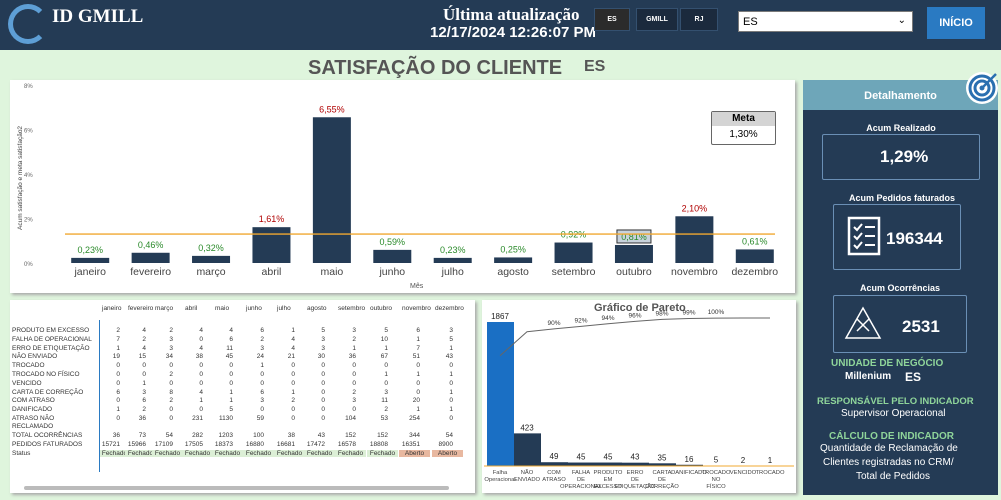 Image resolution: width=1001 pixels, height=500 pixels. I want to click on table-cell: 36, so click(352, 357).